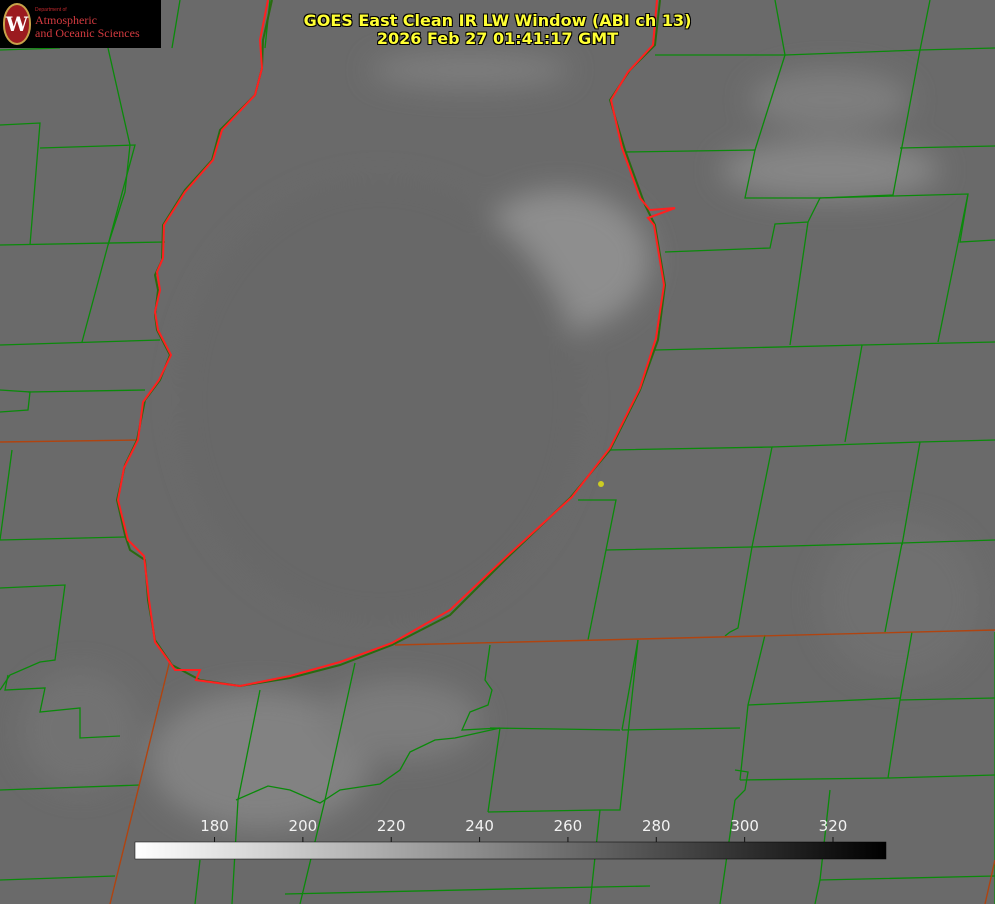  What do you see at coordinates (497, 38) in the screenshot?
I see `image-timestamp: 2026 Feb 27 01:41:17 GMT` at bounding box center [497, 38].